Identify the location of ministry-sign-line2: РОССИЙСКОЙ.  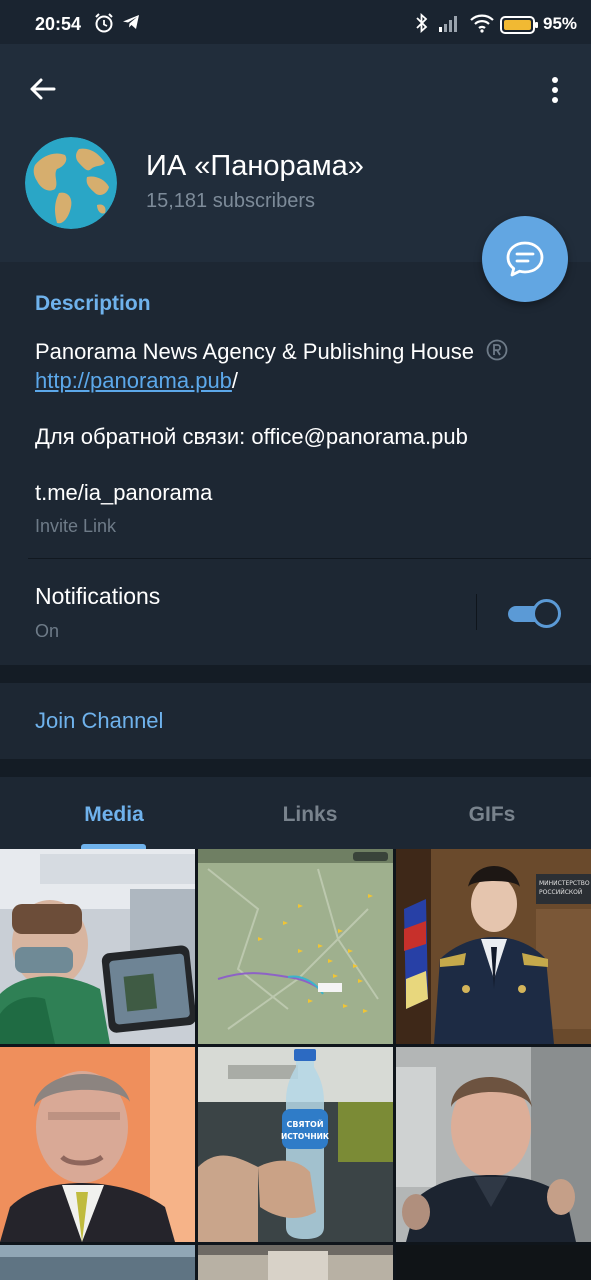
(560, 892).